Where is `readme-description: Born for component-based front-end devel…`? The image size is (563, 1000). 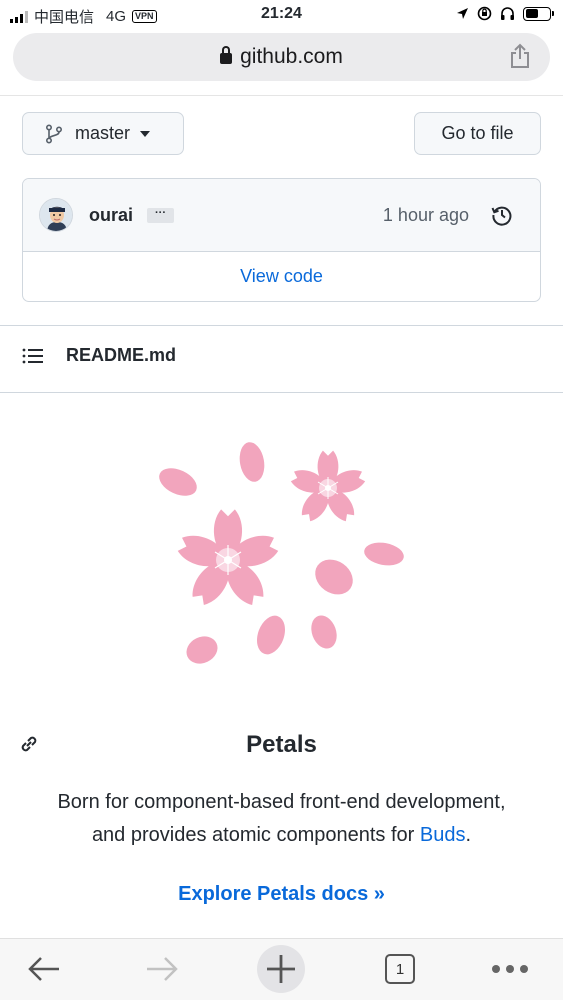
readme-description: Born for component-based front-end devel… is located at coordinates (281, 818).